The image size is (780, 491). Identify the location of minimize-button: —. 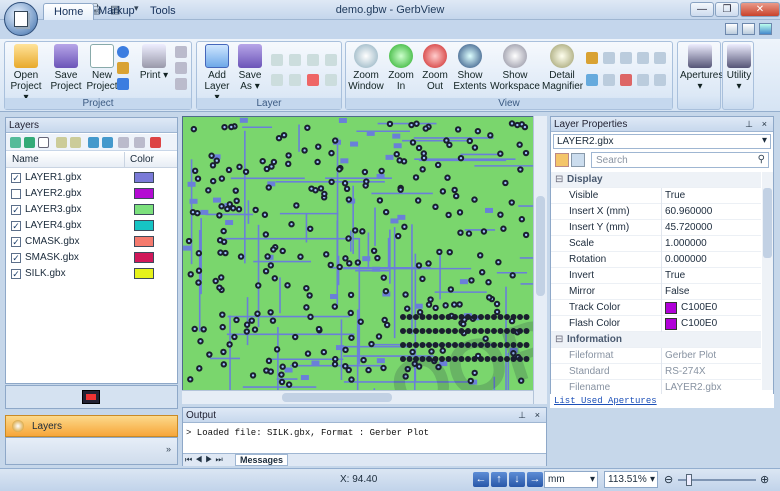
(702, 9).